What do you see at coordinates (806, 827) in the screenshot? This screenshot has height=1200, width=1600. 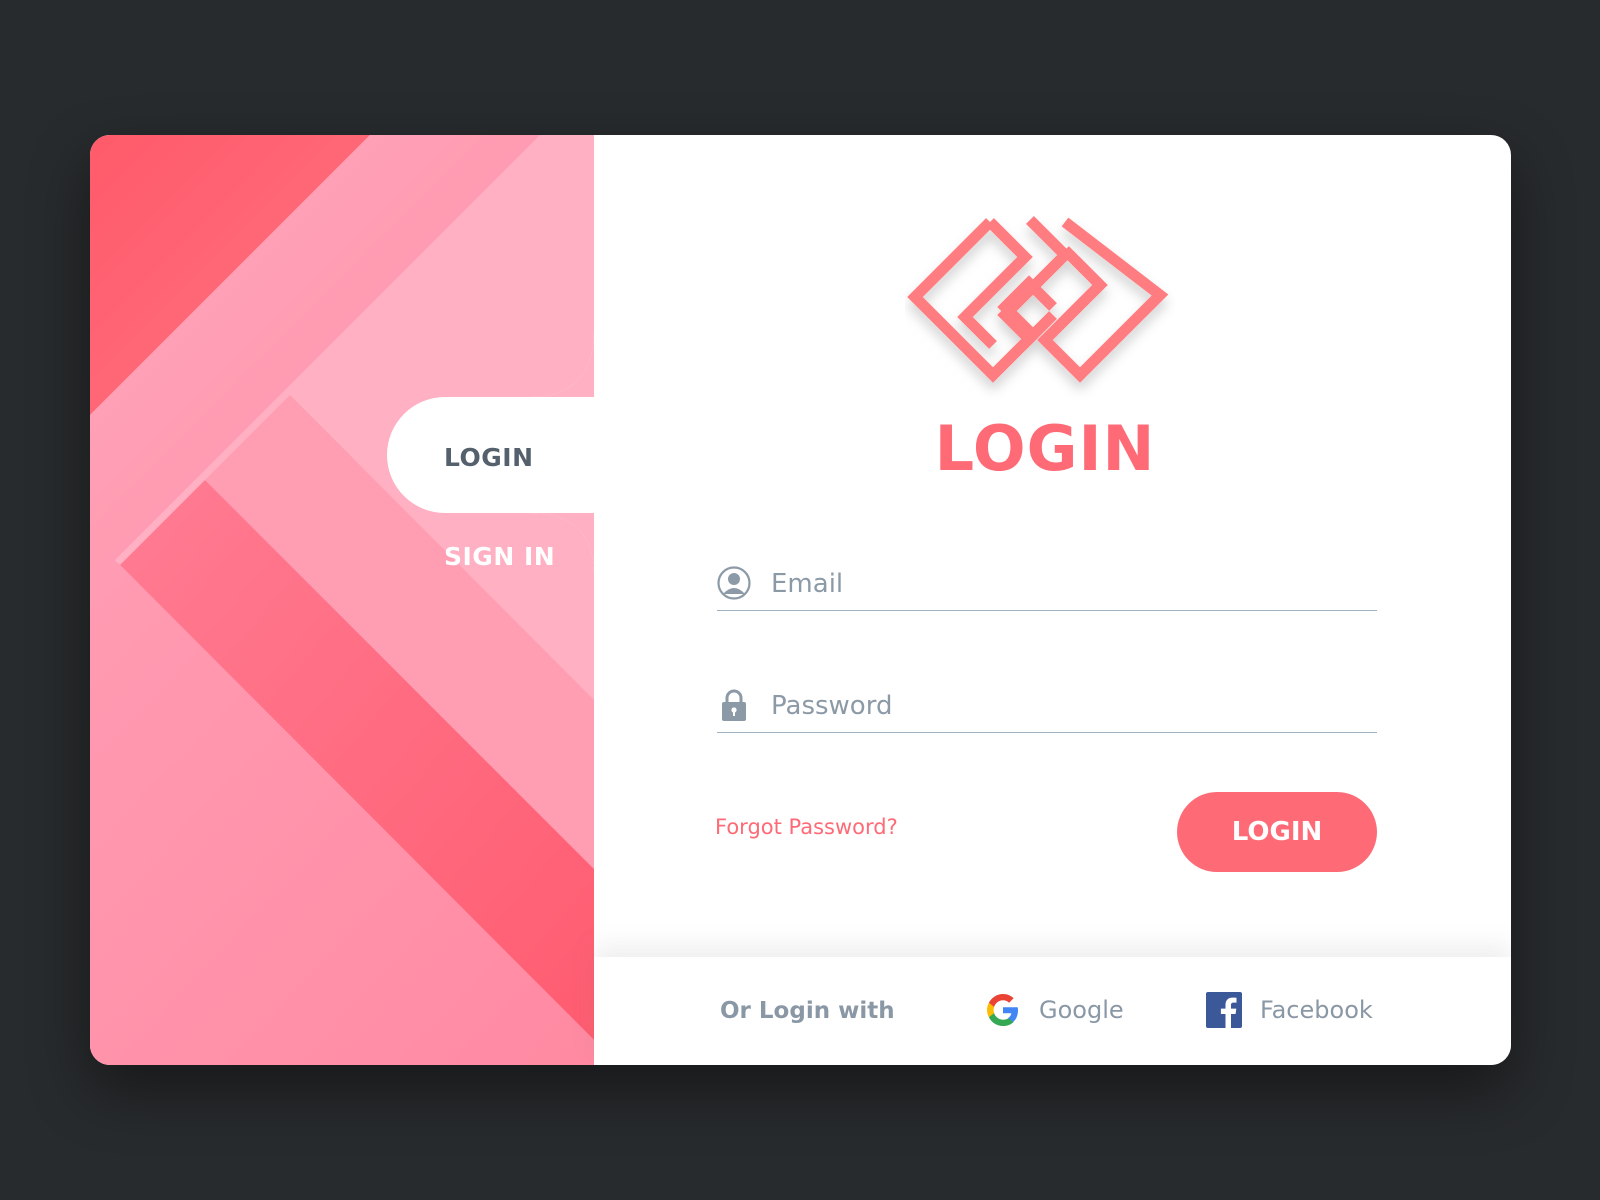 I see `forgot-password-link: Forgot Password?` at bounding box center [806, 827].